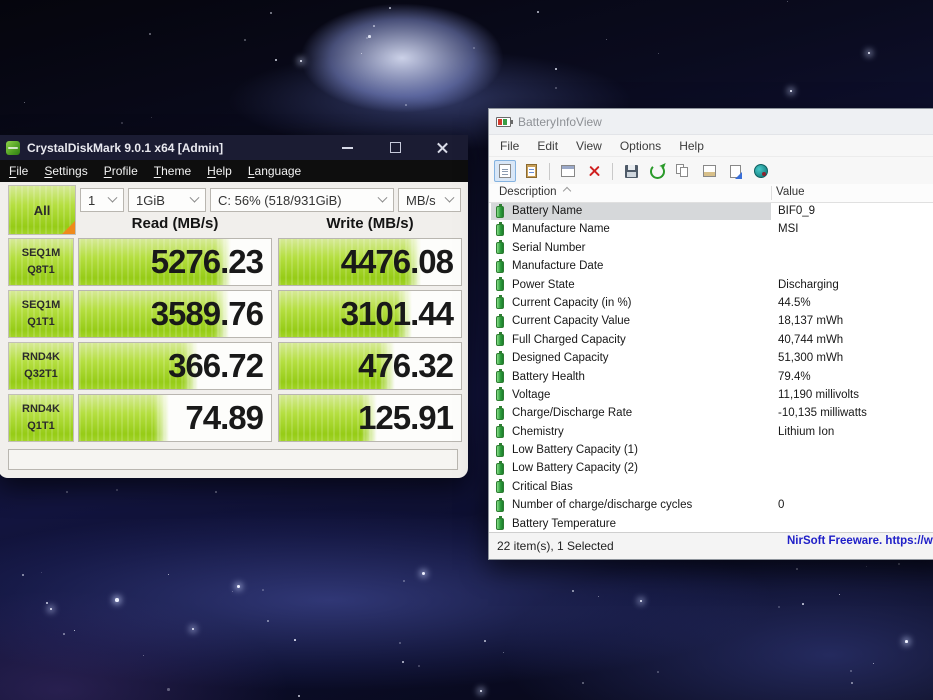 This screenshot has height=700, width=933. I want to click on target-drive-combo: C: 56% (518/931GiB), so click(302, 200).